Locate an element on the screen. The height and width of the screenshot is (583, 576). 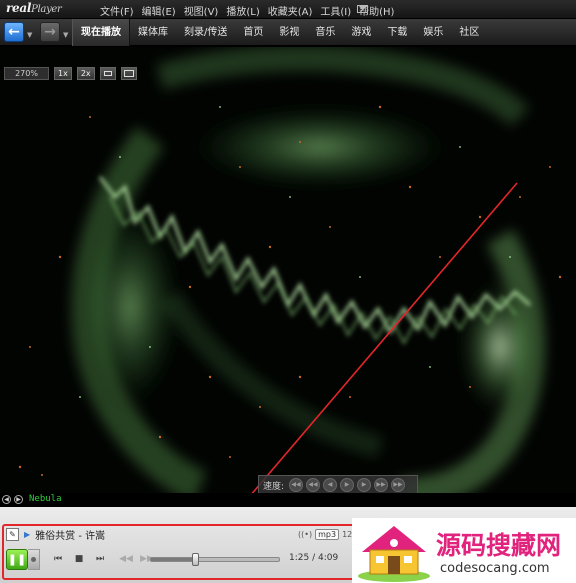
seek-bar is located at coordinates (215, 559).